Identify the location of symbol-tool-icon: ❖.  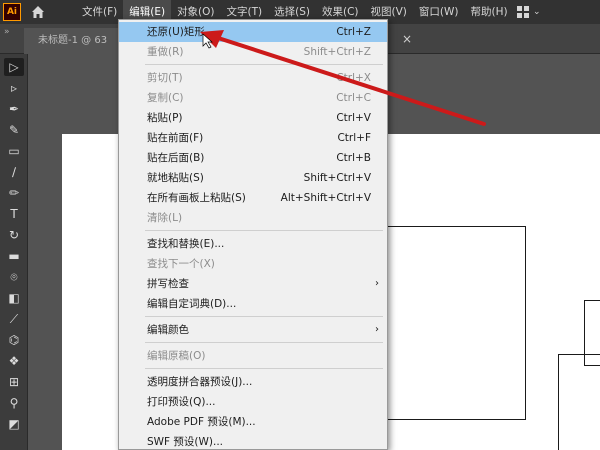
(14, 361).